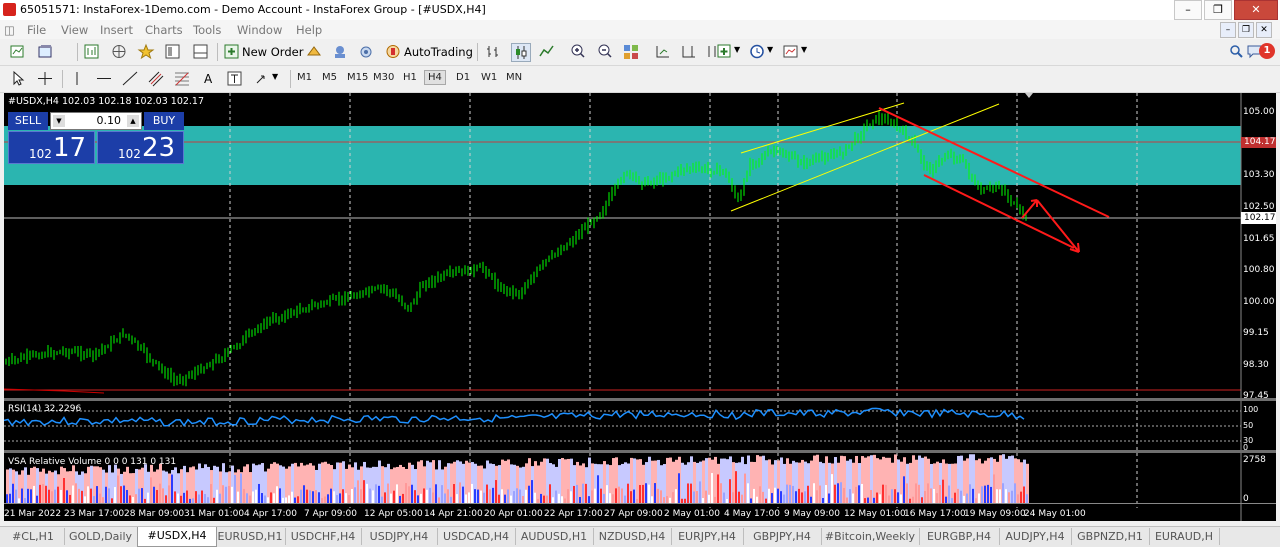 The image size is (1280, 547). What do you see at coordinates (18, 51) in the screenshot?
I see `new-chart-icon` at bounding box center [18, 51].